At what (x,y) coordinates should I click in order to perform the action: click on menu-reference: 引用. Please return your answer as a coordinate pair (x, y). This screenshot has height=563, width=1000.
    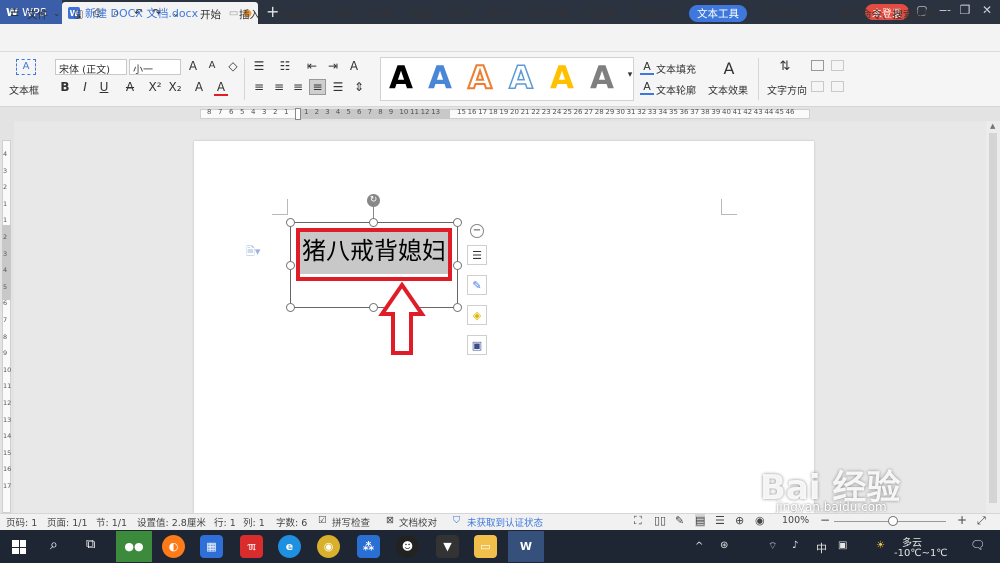
    Looking at the image, I should click on (344, 14).